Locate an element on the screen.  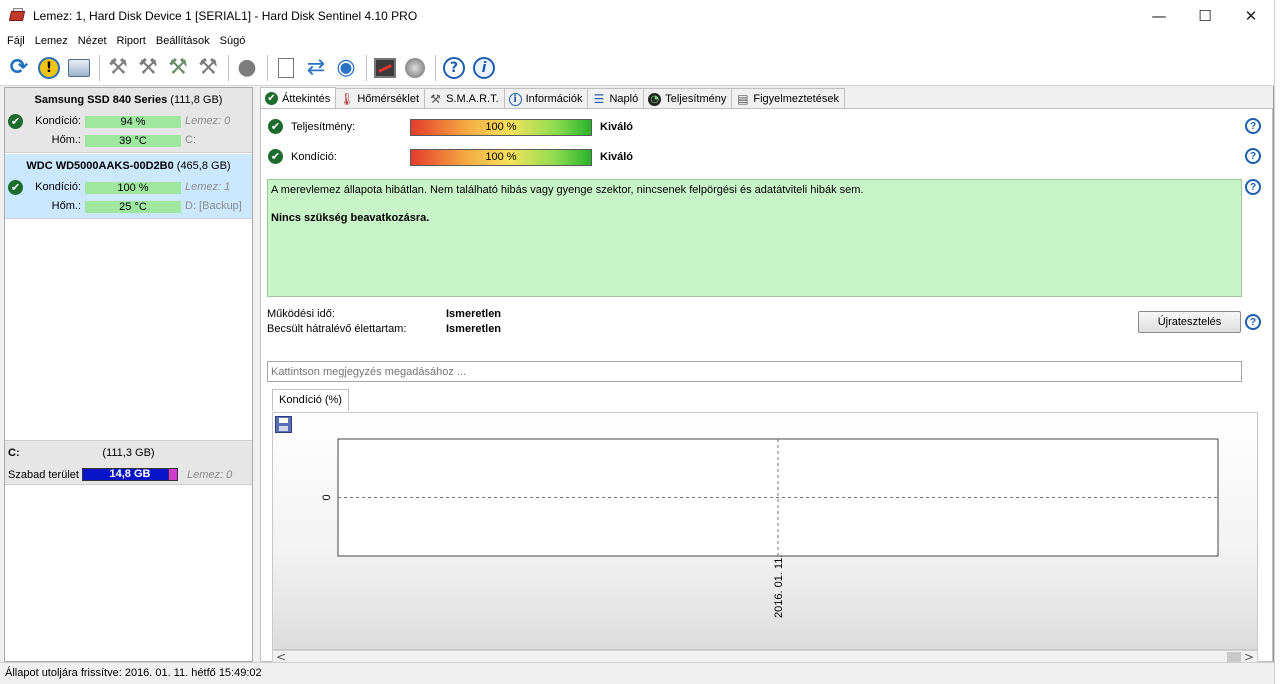
random-seek-button: ⚒ is located at coordinates (208, 68).